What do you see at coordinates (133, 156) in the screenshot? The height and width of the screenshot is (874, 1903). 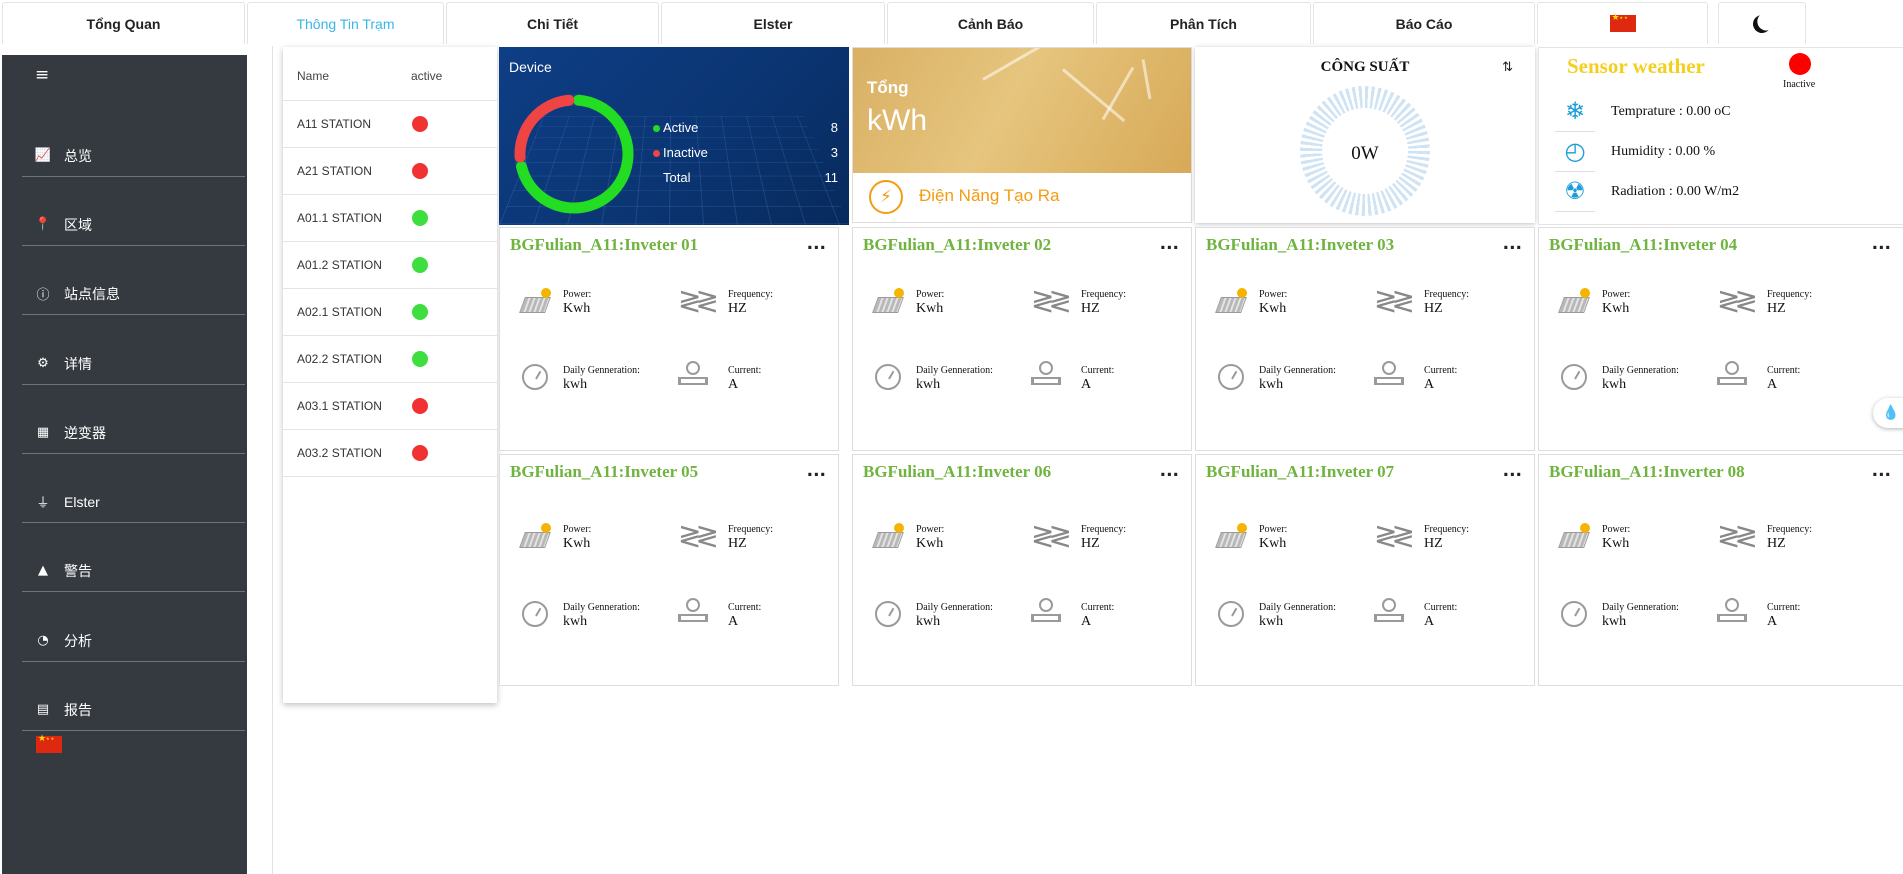 I see `sidebar-item-overview: 📈 总览` at bounding box center [133, 156].